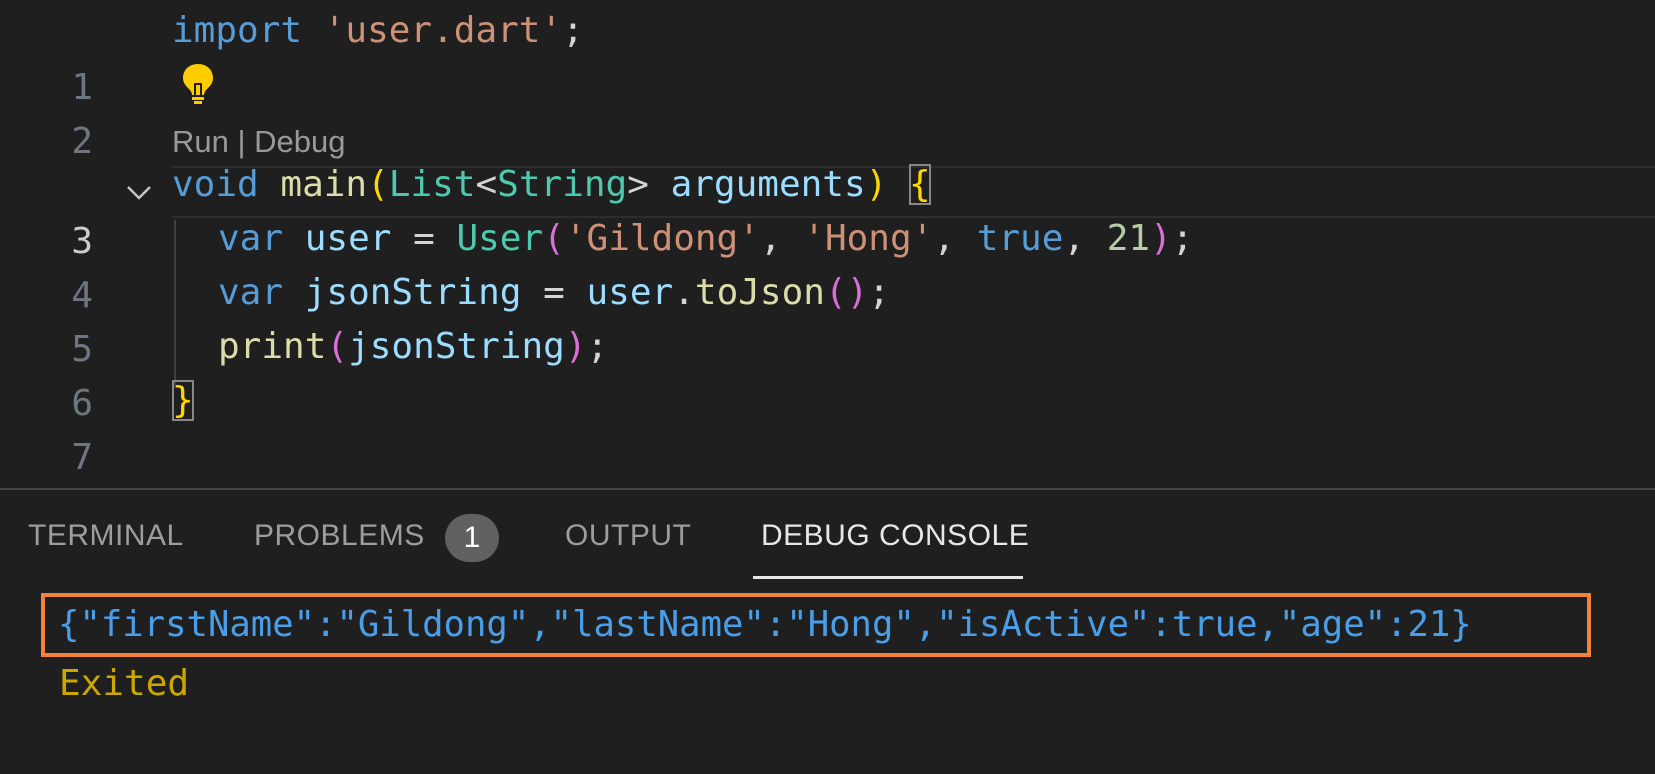 The width and height of the screenshot is (1655, 774). I want to click on code-line-2: 2, so click(827, 109).